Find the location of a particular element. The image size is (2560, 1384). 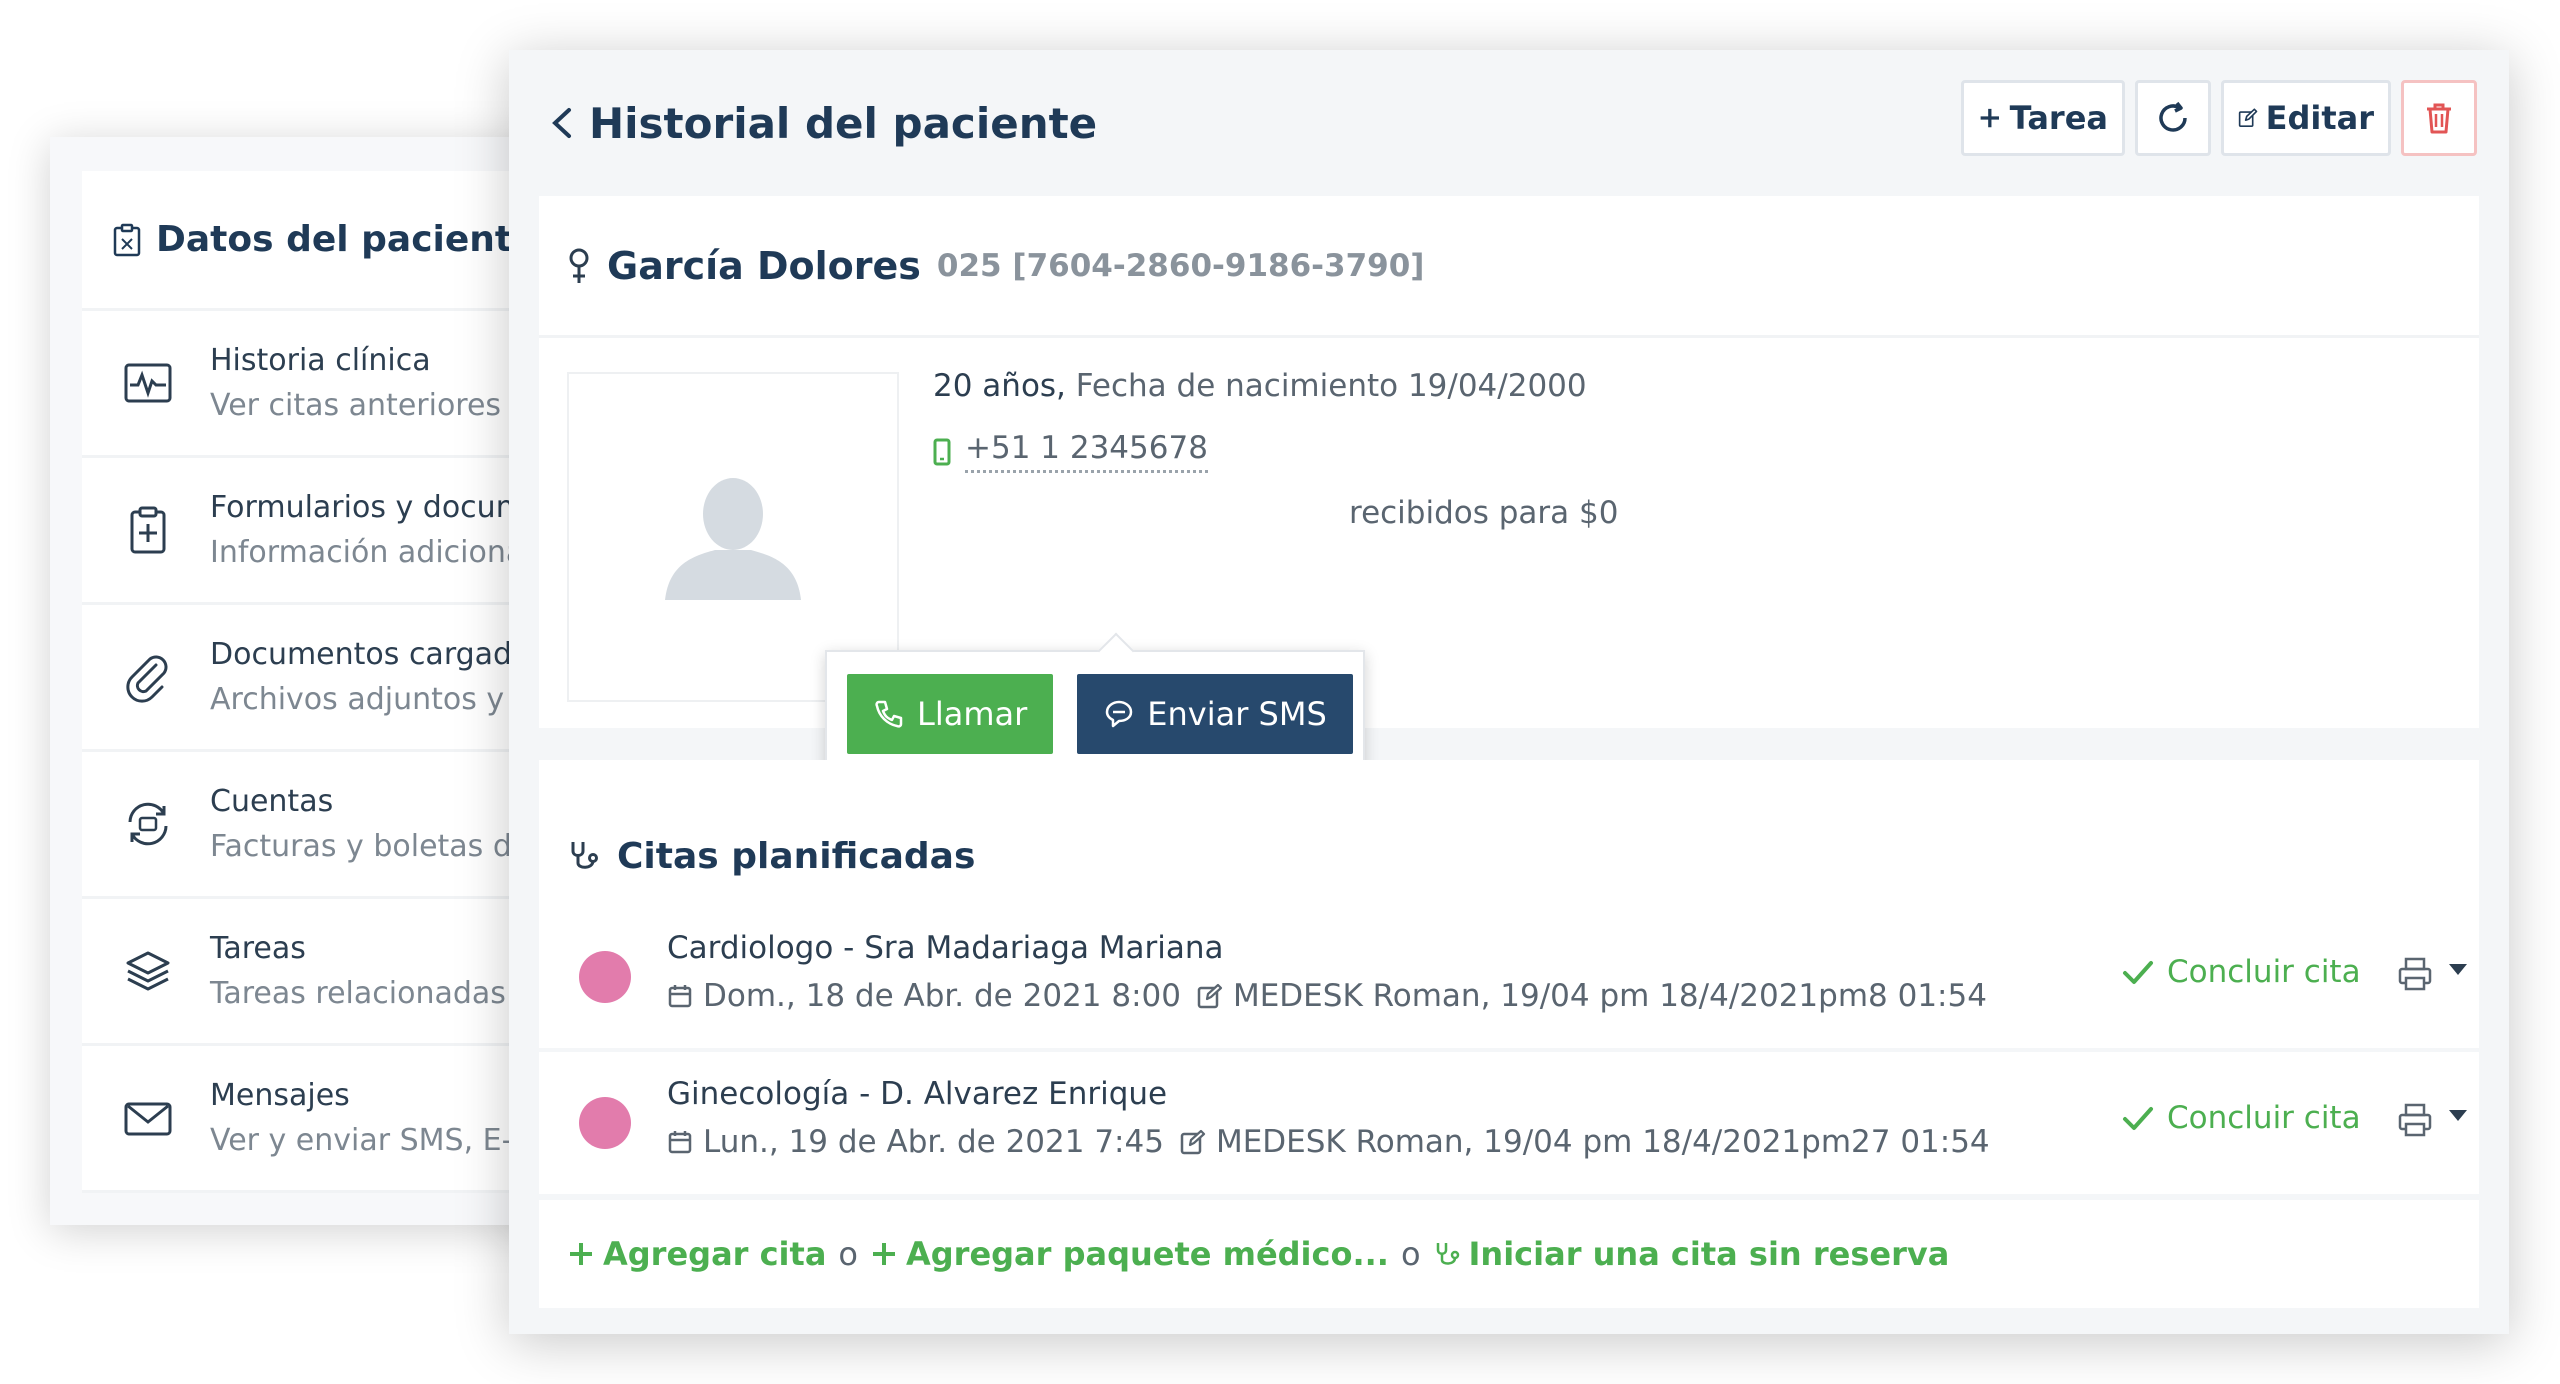

patient-data-header: Datos del paciente is located at coordinates (326, 241).